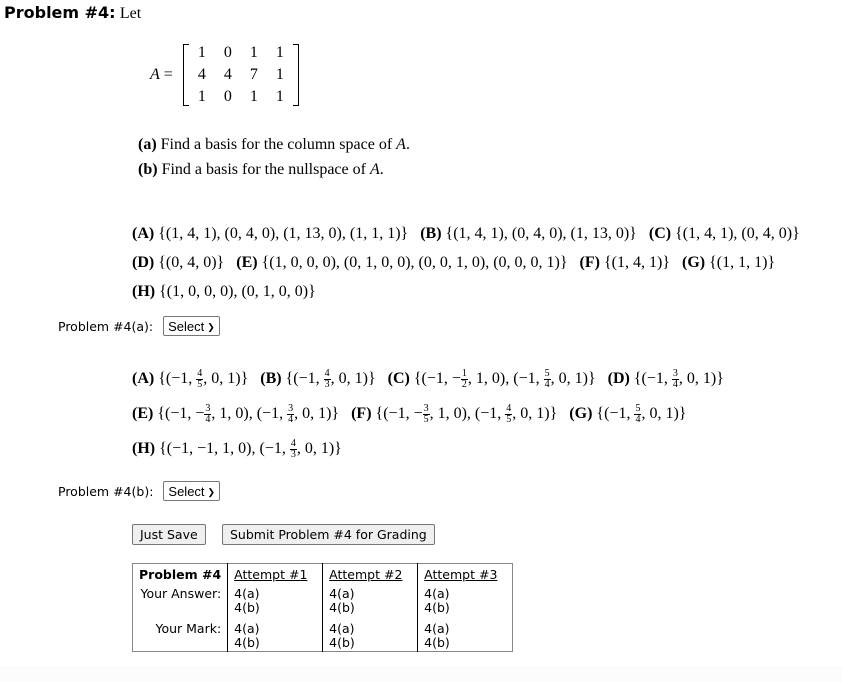  What do you see at coordinates (106, 326) in the screenshot?
I see `part-a-prompt: Problem #4(a):` at bounding box center [106, 326].